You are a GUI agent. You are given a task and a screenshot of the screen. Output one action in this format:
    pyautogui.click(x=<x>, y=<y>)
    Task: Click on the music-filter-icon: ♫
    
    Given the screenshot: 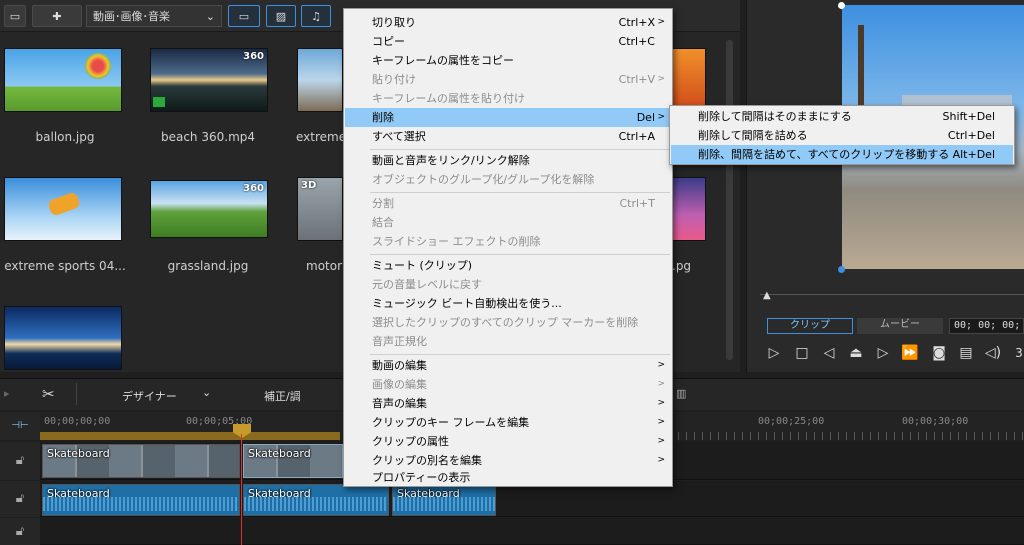 What is the action you would take?
    pyautogui.click(x=316, y=16)
    